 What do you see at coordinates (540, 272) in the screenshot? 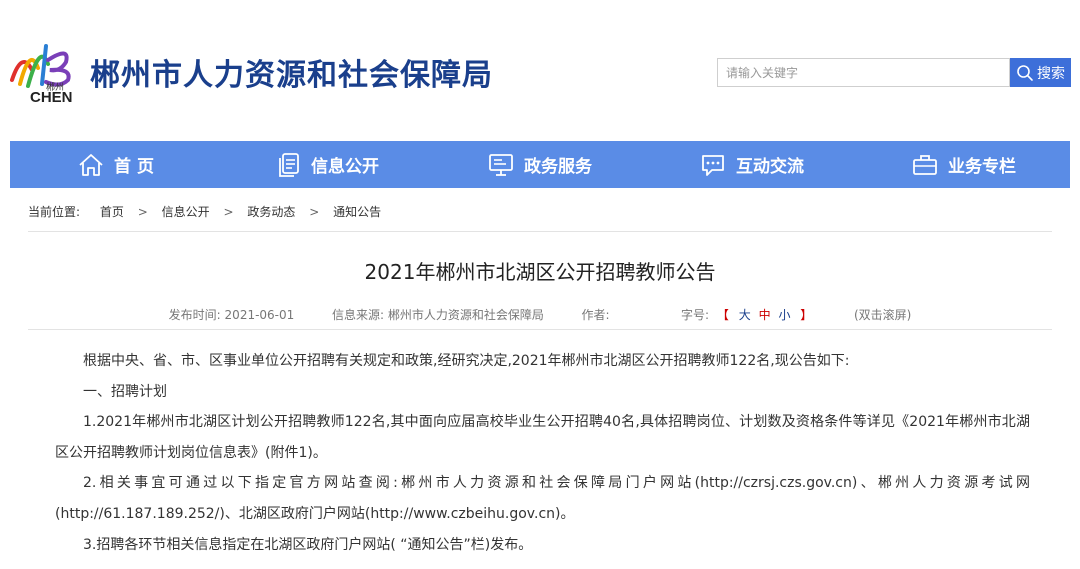
I see `article-title: 2021年郴州市北湖区公开招聘教师公告` at bounding box center [540, 272].